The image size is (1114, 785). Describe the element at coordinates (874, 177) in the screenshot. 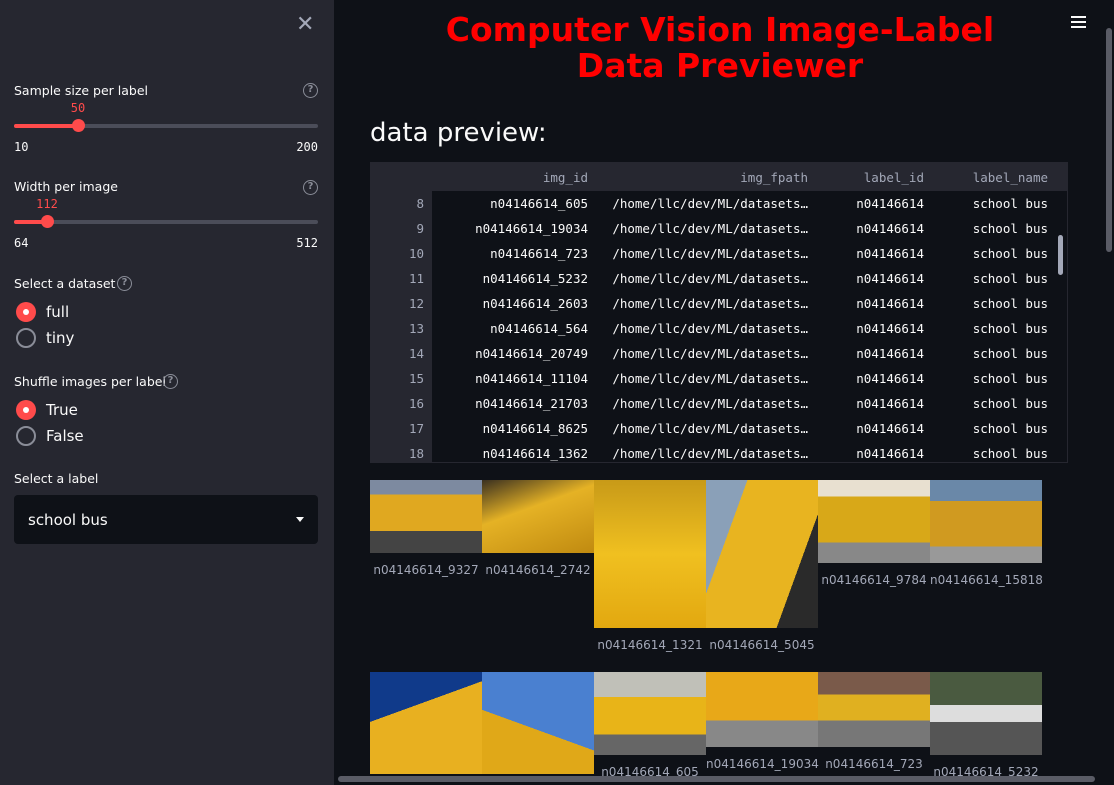

I see `column-header: label_id` at that location.